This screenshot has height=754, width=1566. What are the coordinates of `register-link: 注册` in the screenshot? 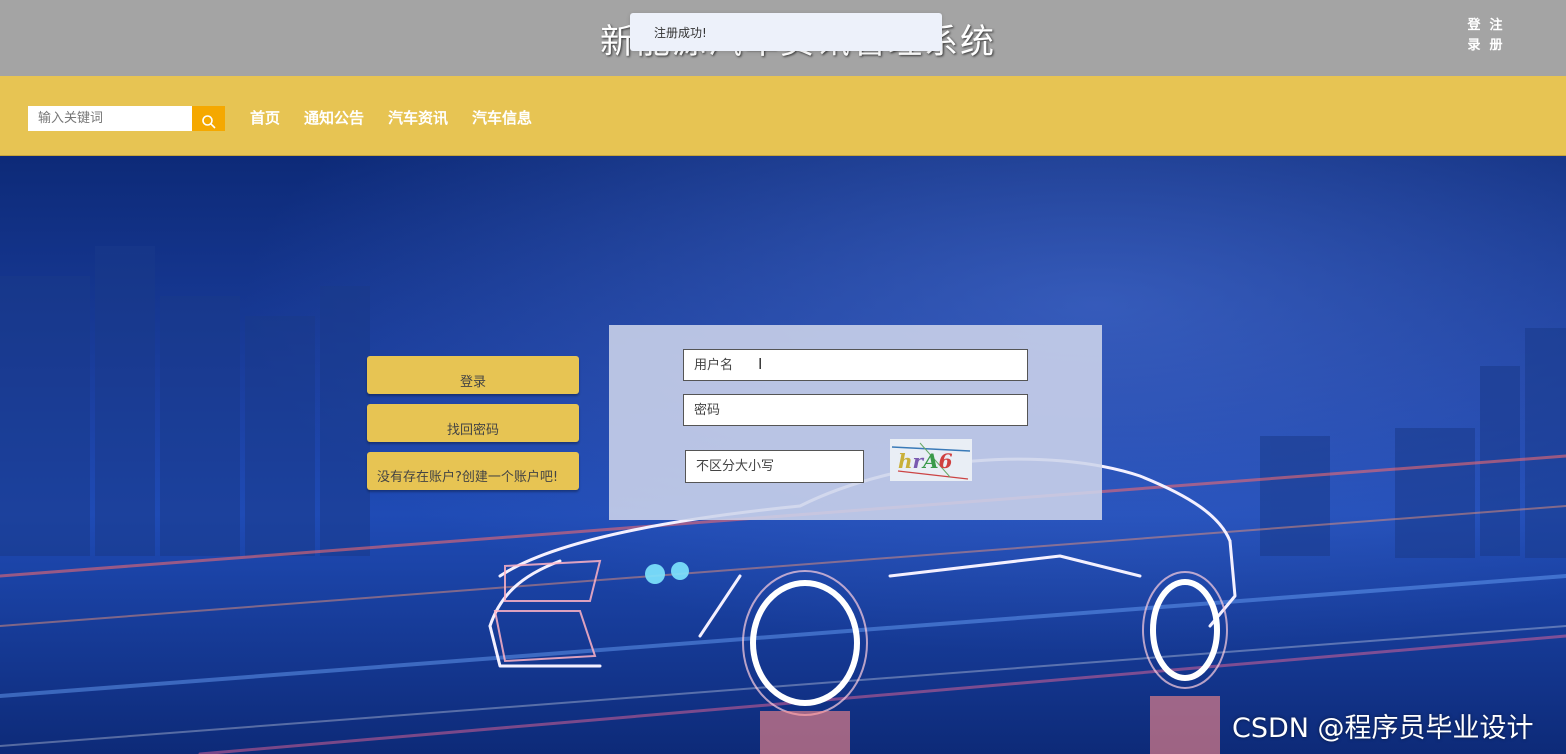 It's located at (1496, 36).